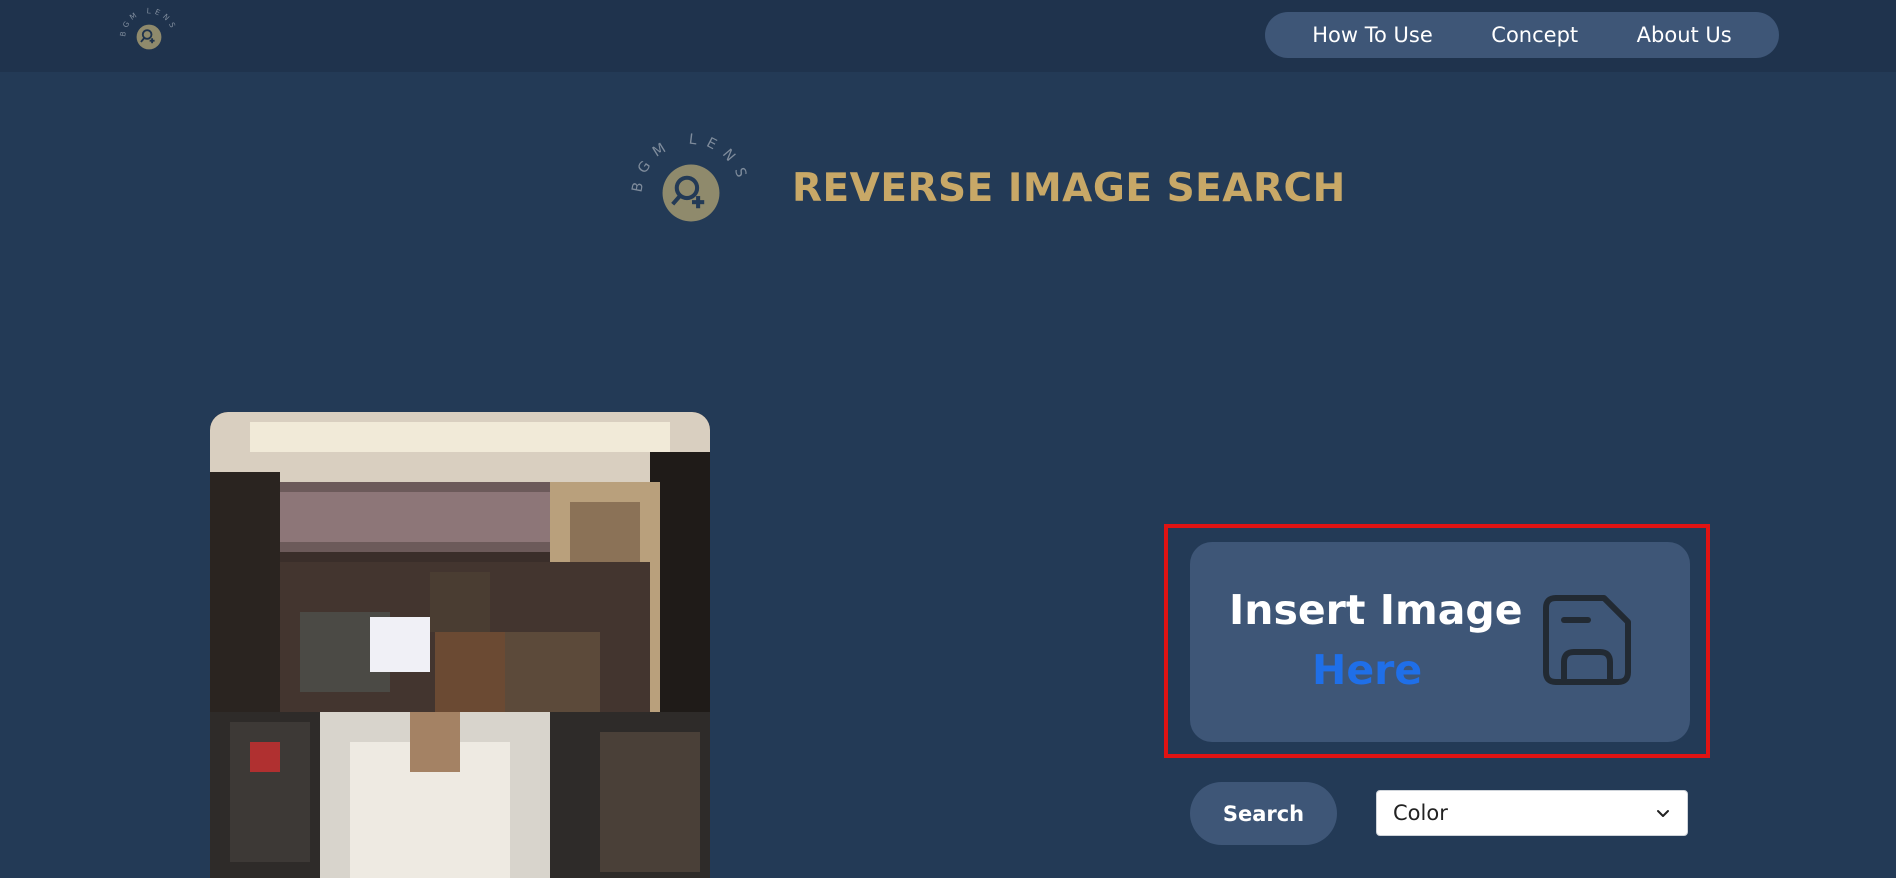 This screenshot has height=878, width=1896. Describe the element at coordinates (1372, 35) in the screenshot. I see `nav-how-to-use: How To Use` at that location.